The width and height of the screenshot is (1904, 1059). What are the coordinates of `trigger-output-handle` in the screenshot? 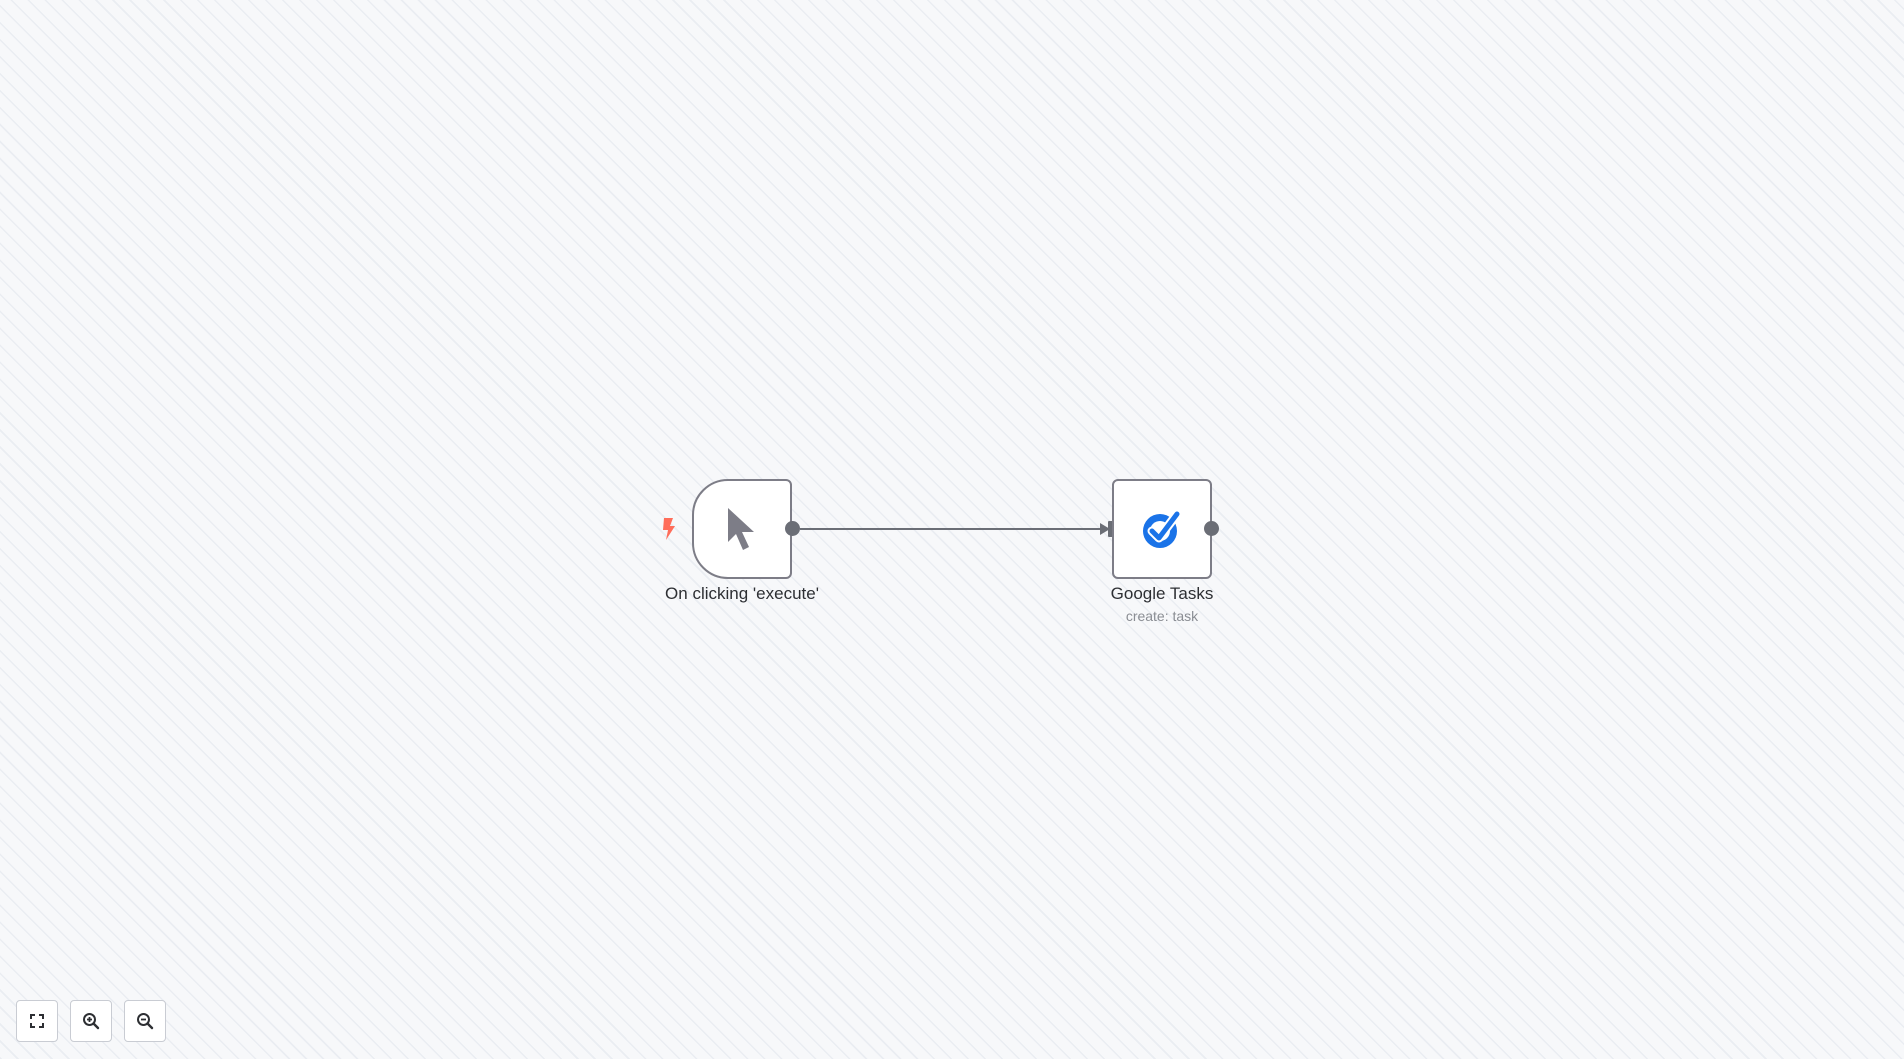 It's located at (792, 528).